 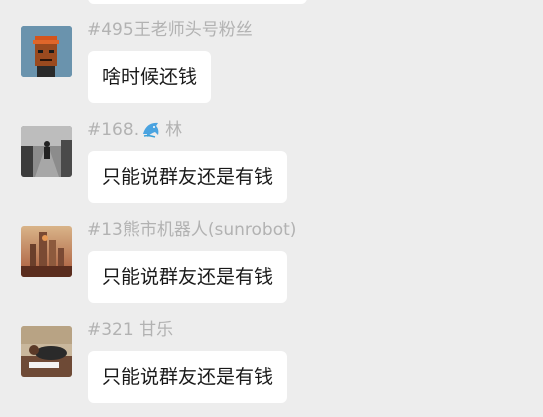 I want to click on sender-name-prefix: #168., so click(x=113, y=130).